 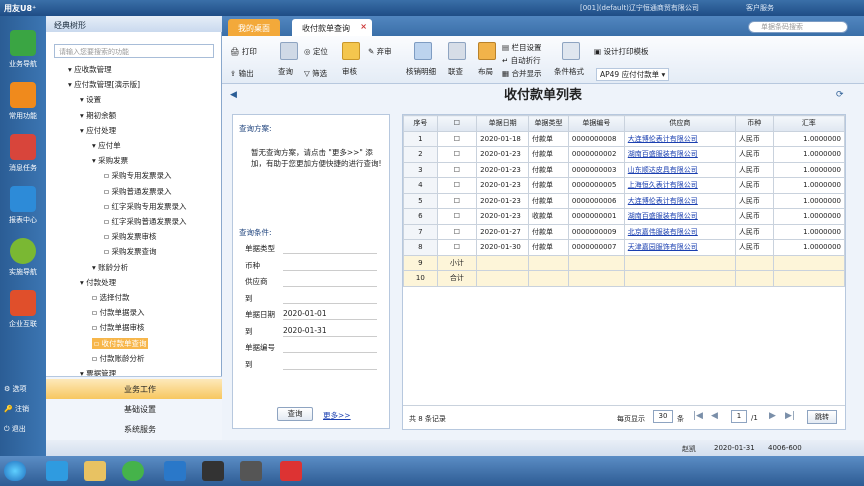 What do you see at coordinates (596, 123) in the screenshot?
I see `column-header: 单据编号` at bounding box center [596, 123].